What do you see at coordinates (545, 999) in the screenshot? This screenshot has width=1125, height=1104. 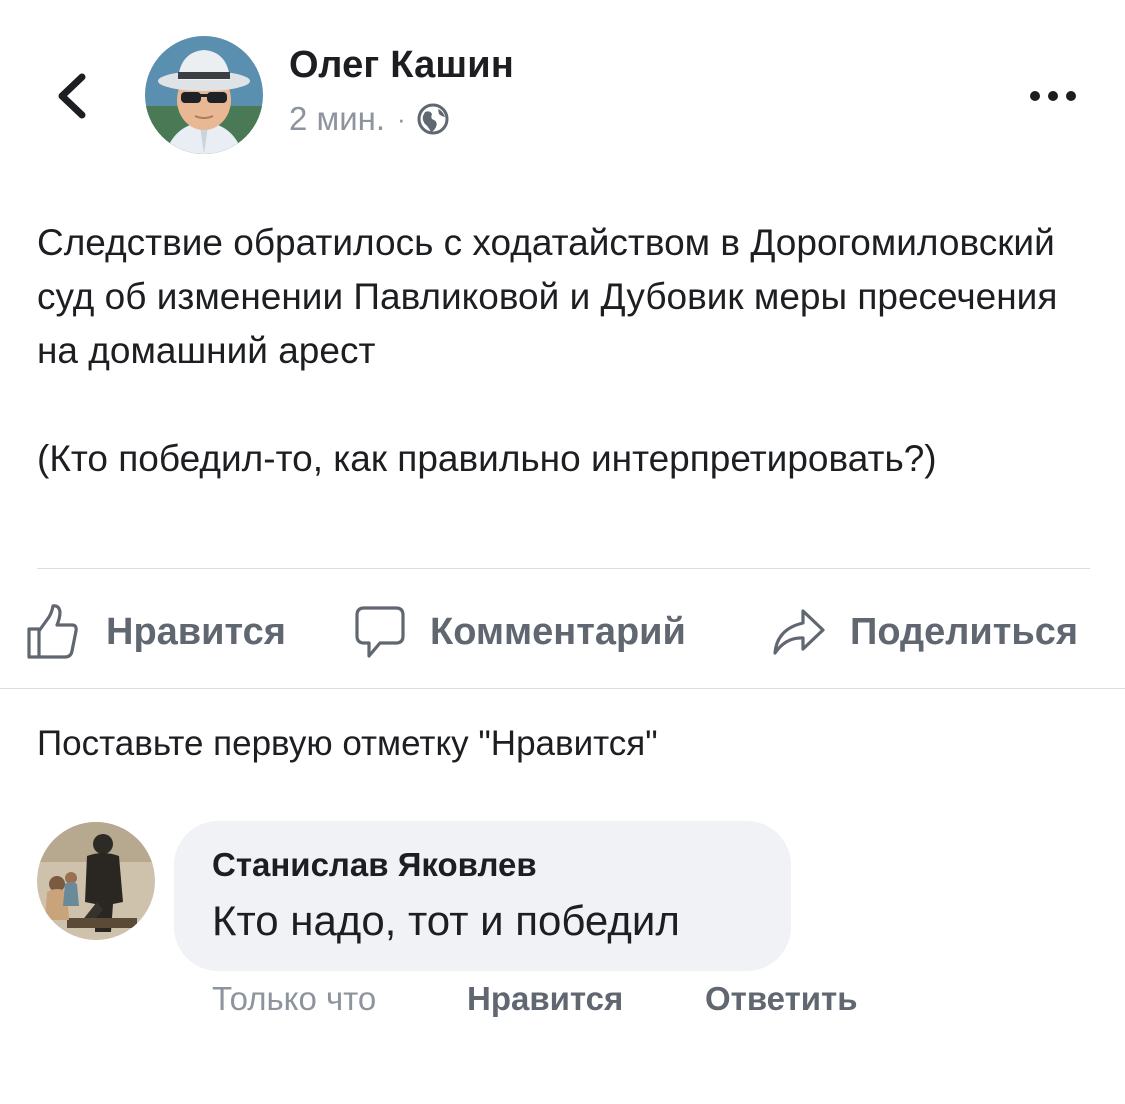 I see `comment-like-button: Нравится` at bounding box center [545, 999].